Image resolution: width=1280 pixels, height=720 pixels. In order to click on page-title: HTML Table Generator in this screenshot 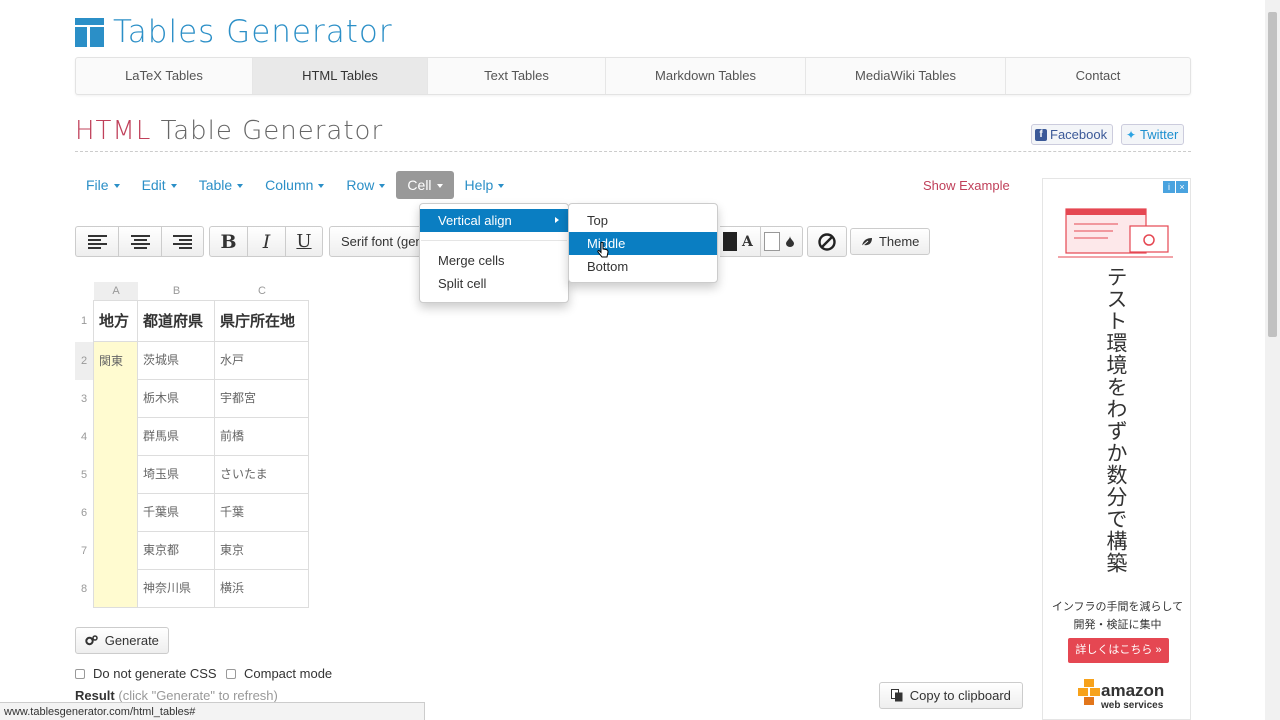, I will do `click(229, 131)`.